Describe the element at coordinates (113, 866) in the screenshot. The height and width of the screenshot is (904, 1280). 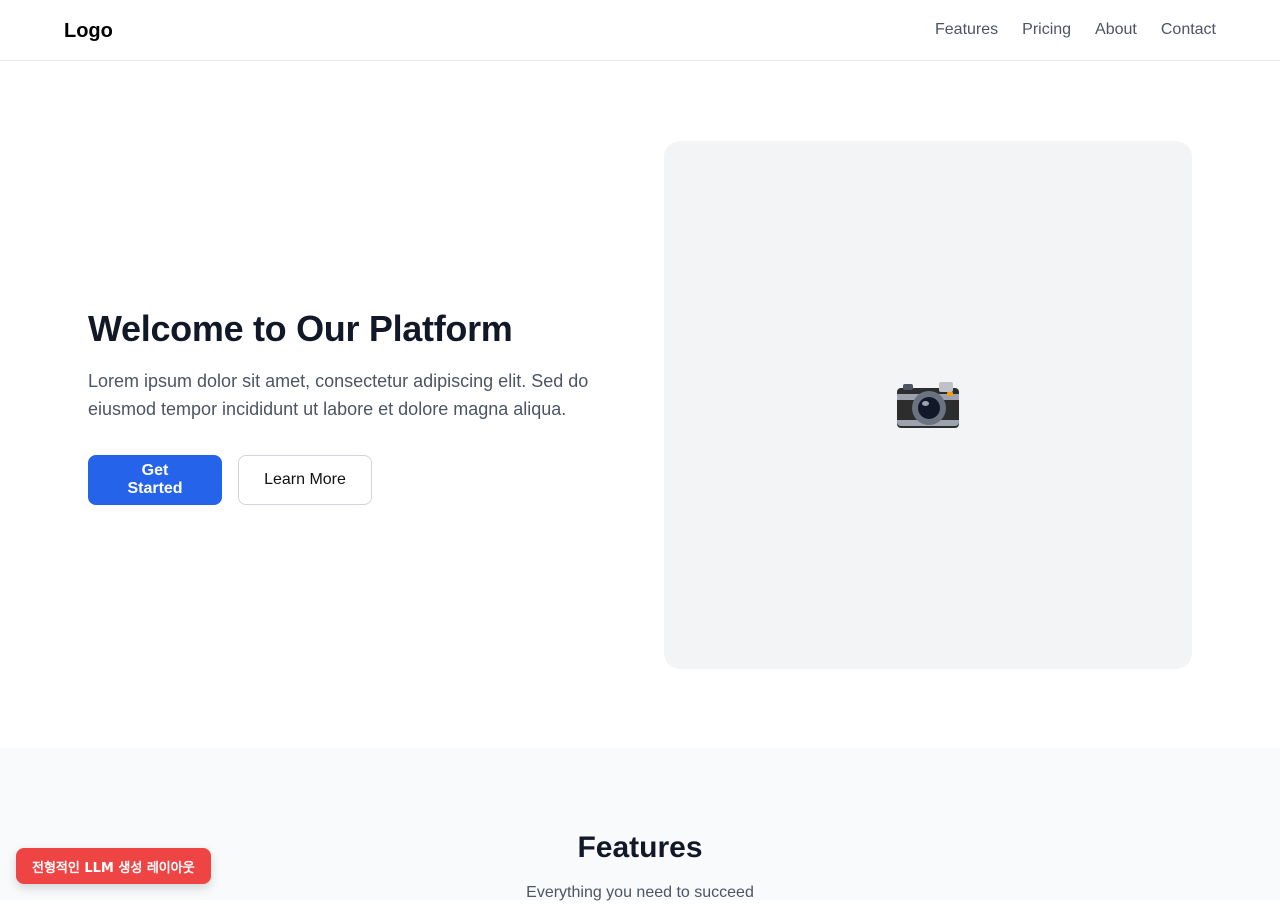
I see `llm-layout-badge: 전형적인 LLM 생성 레이아웃` at that location.